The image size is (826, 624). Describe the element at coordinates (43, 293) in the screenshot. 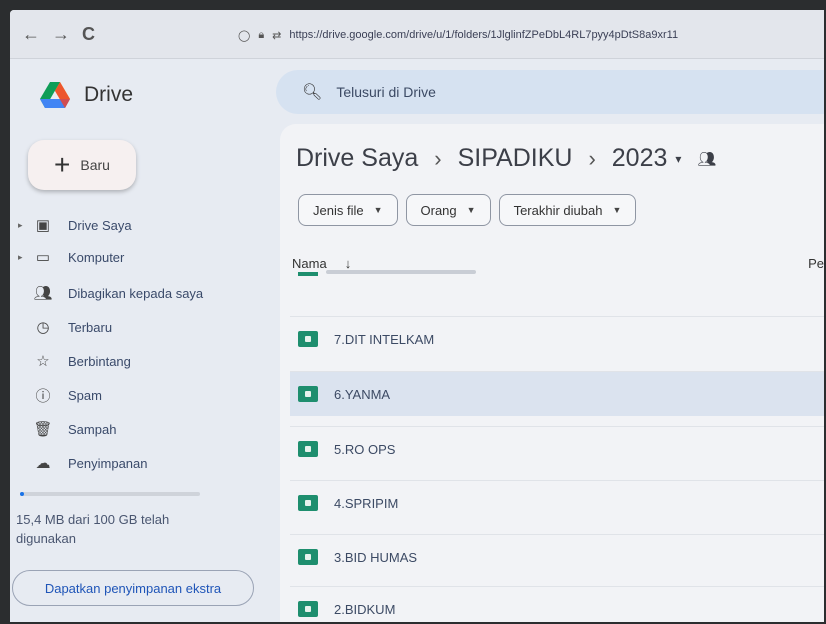

I see `shared-icon: 👥︎` at that location.